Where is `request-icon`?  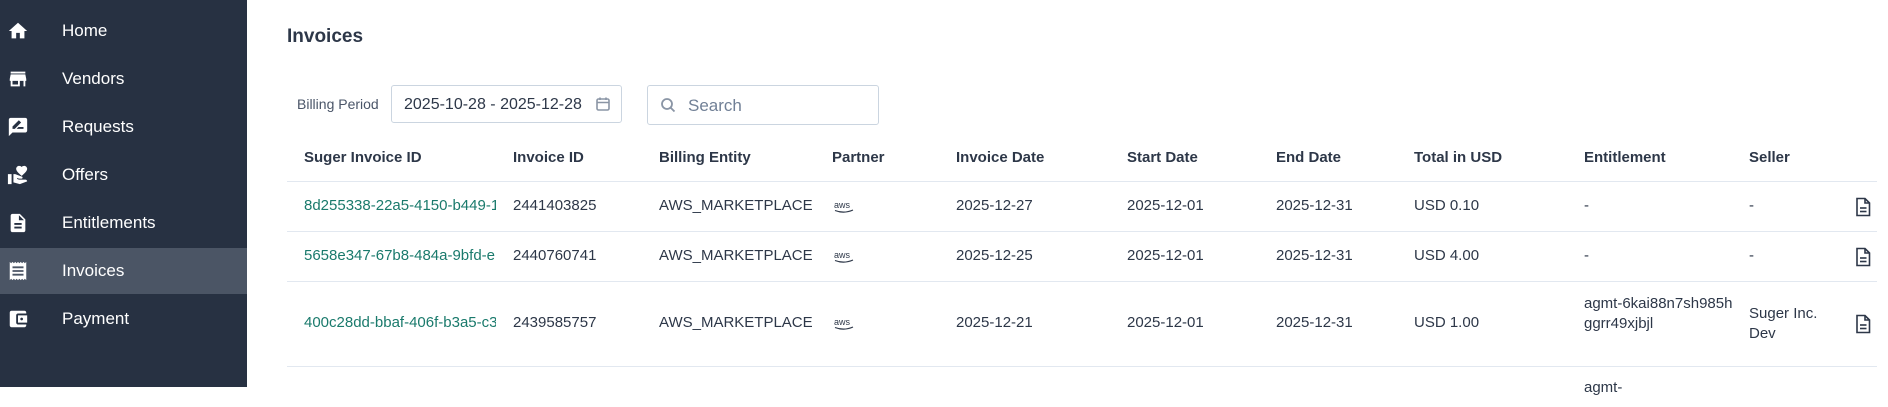
request-icon is located at coordinates (18, 127).